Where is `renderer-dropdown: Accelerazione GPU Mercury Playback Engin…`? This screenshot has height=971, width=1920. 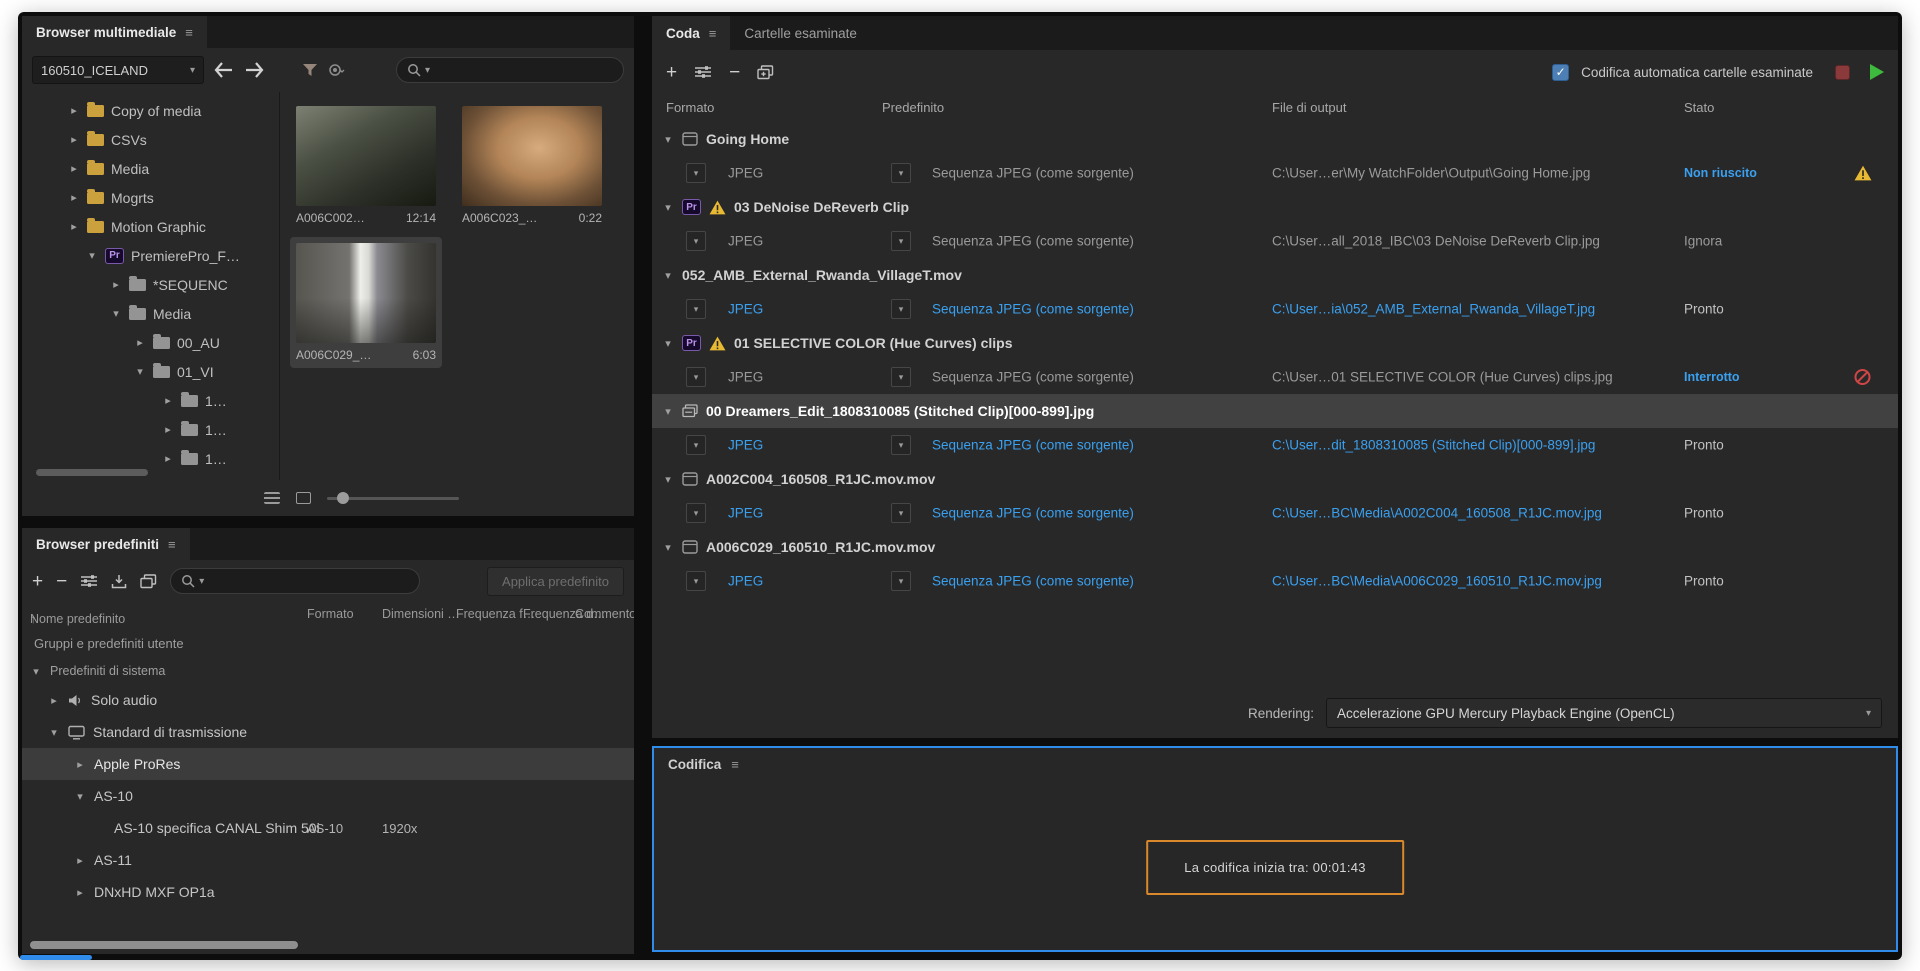
renderer-dropdown: Accelerazione GPU Mercury Playback Engin… is located at coordinates (1604, 713).